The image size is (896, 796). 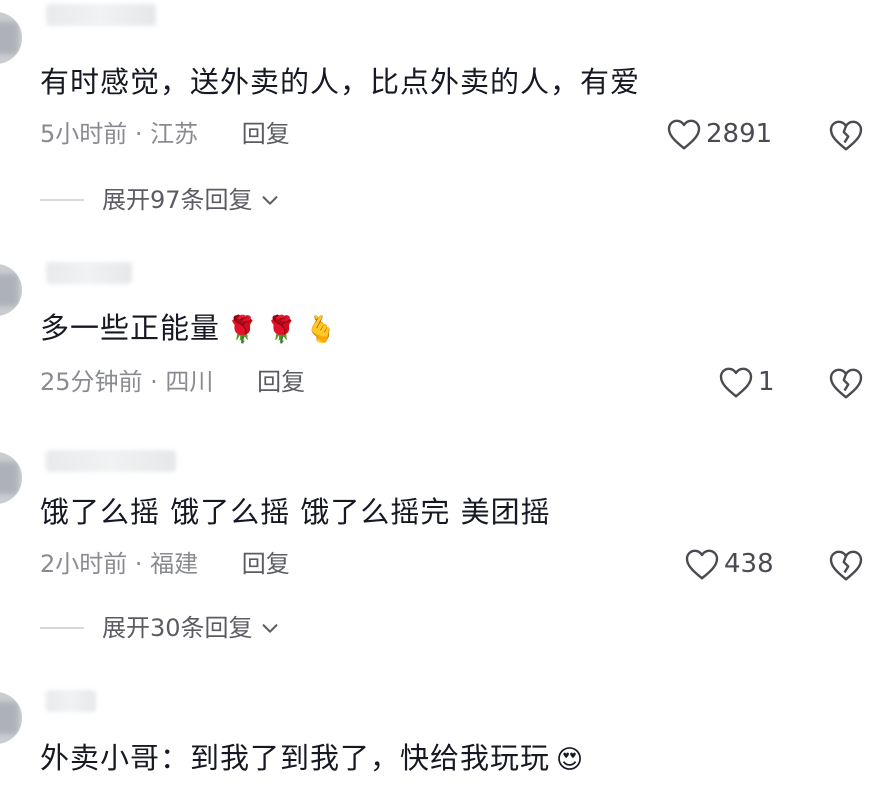 I want to click on expand-replies-label: 展开30条回复, so click(x=177, y=628).